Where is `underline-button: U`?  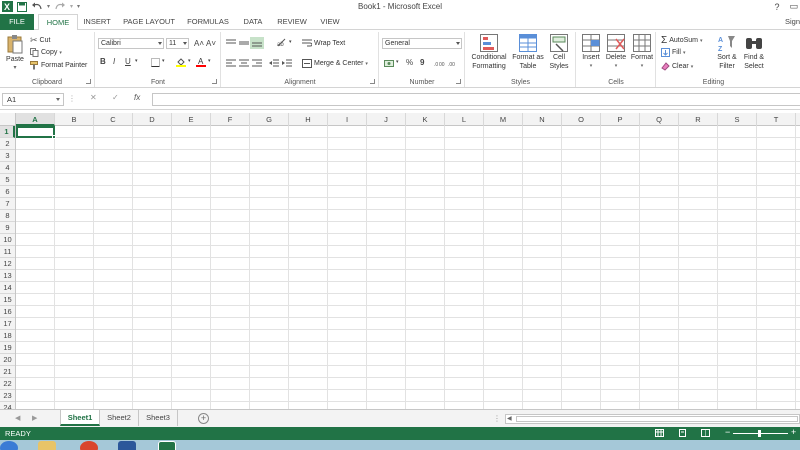 underline-button: U is located at coordinates (128, 61).